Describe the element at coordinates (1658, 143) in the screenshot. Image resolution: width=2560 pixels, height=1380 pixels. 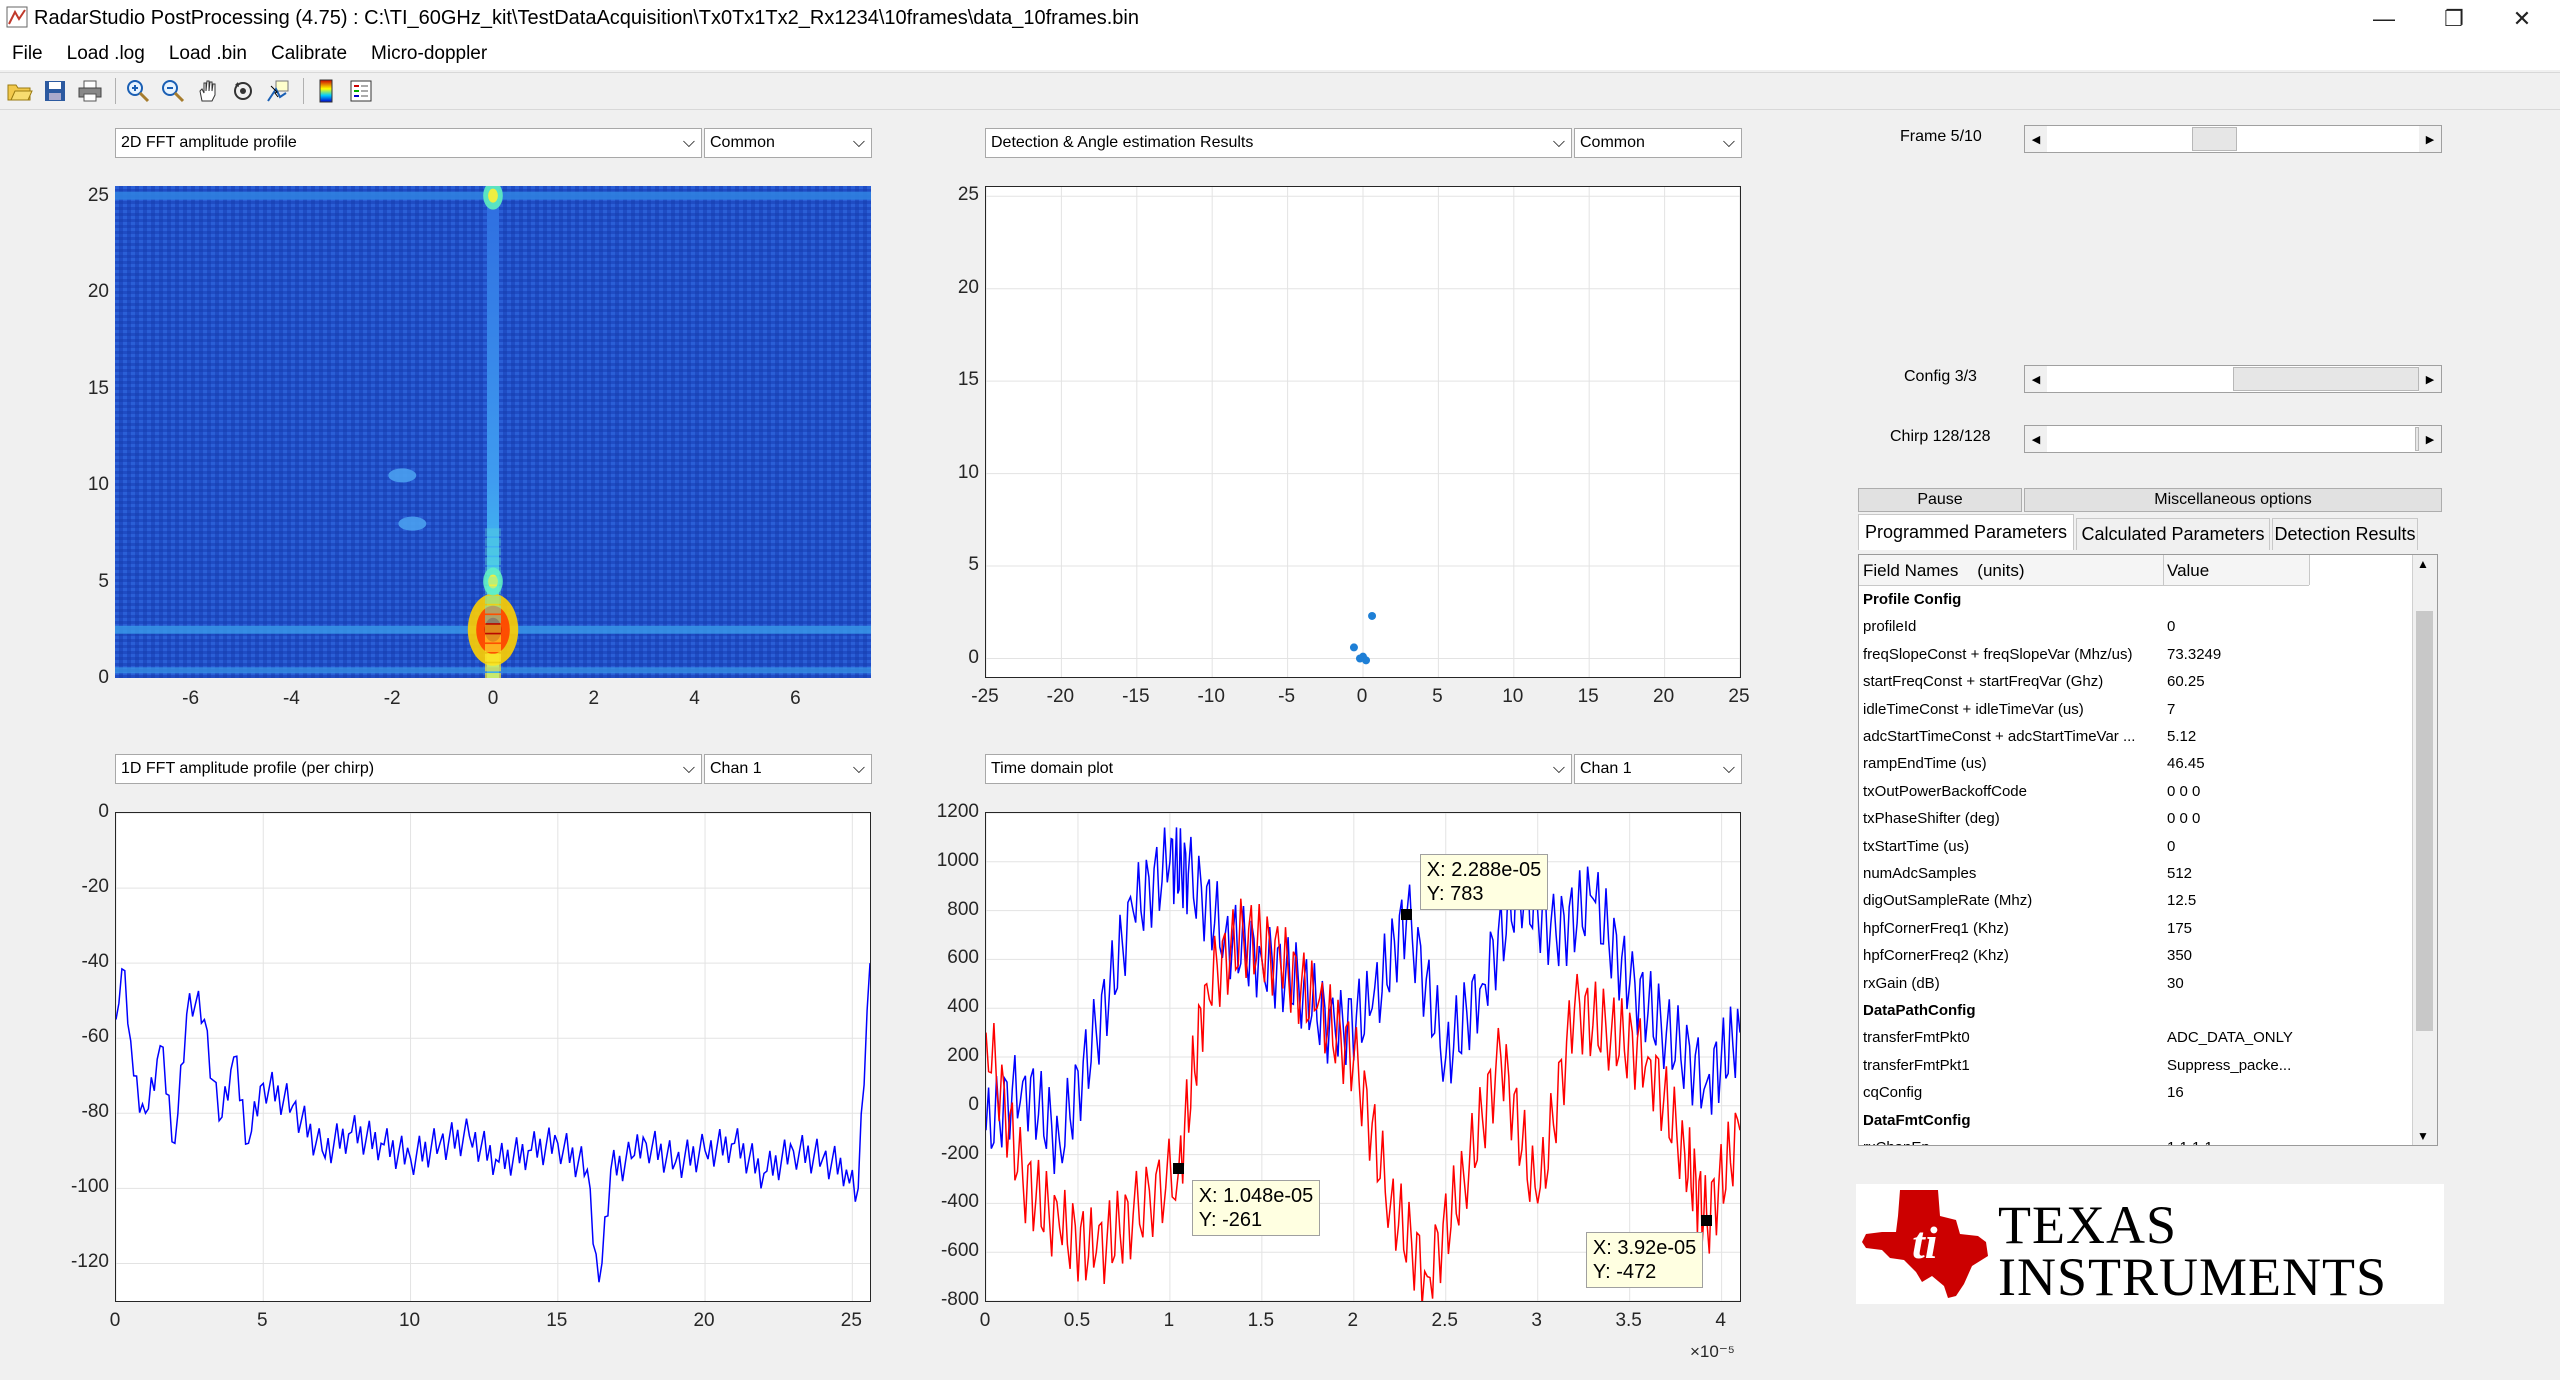
I see `mode-select-top-right: Common ⌵` at that location.